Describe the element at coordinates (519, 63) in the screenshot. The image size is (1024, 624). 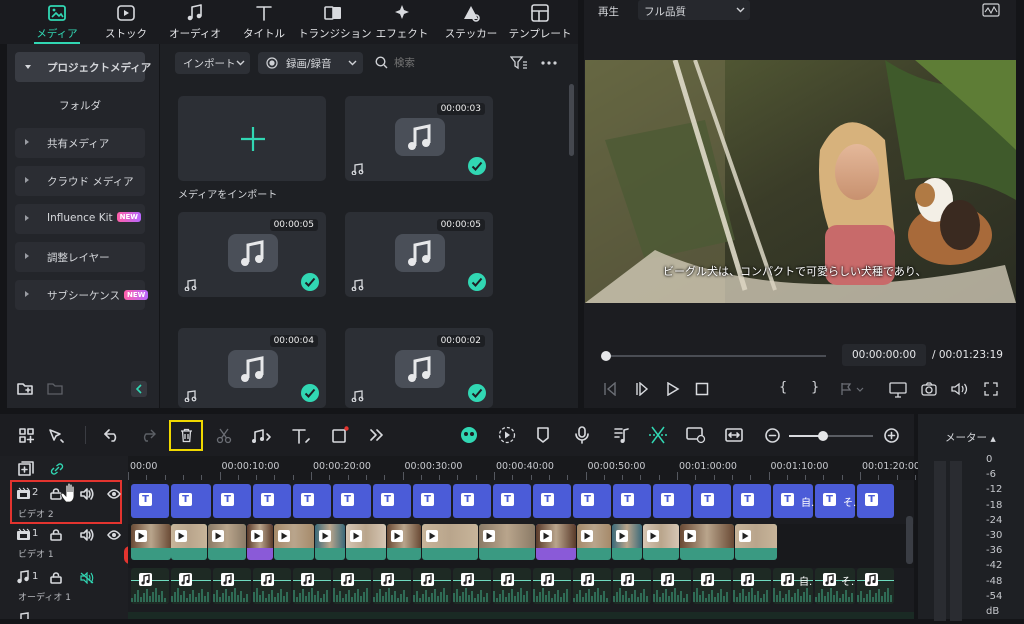
I see `filter-icon` at that location.